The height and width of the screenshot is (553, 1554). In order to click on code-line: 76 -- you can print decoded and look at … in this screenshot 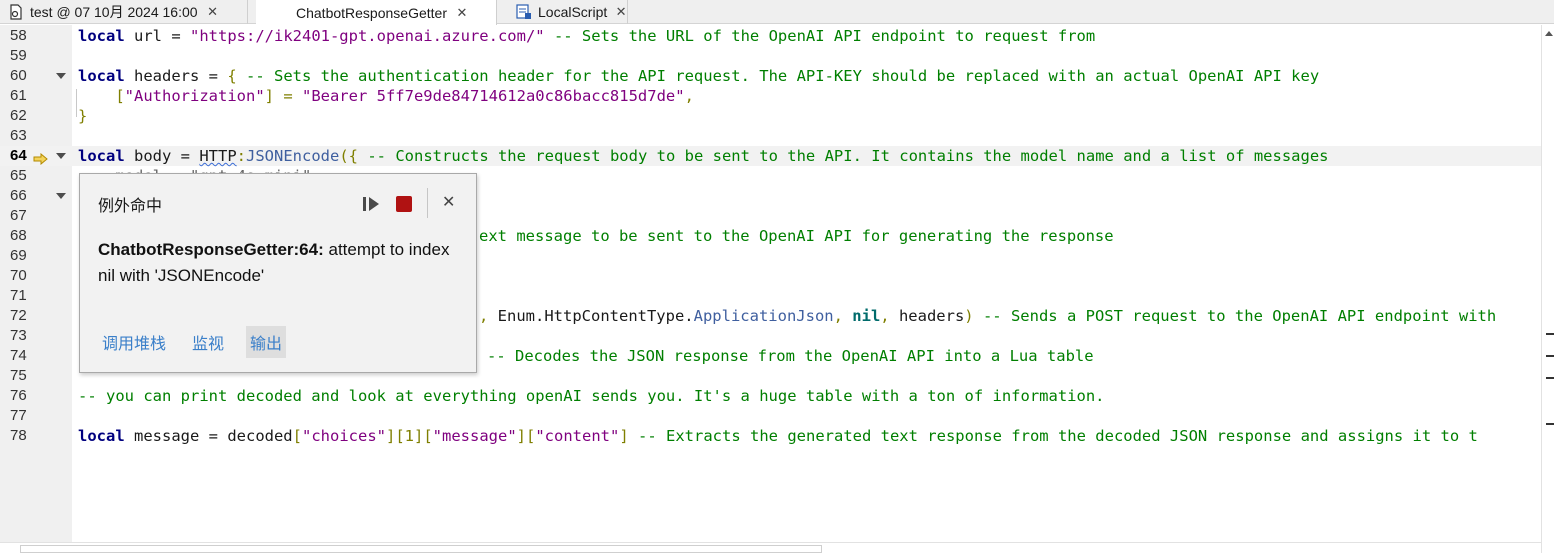, I will do `click(770, 396)`.